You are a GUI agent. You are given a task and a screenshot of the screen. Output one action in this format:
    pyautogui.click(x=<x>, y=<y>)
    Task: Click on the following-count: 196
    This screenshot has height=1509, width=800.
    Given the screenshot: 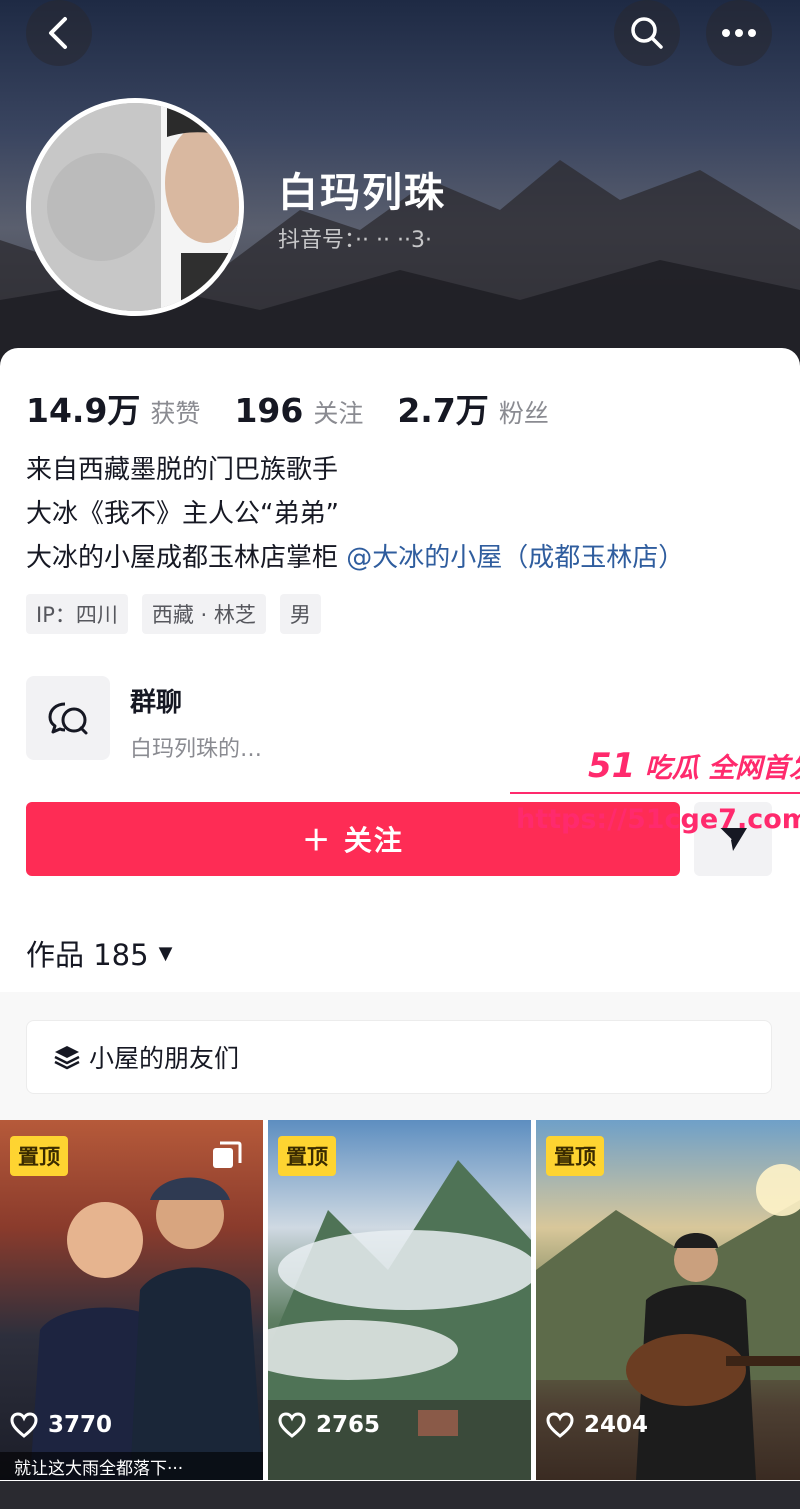 What is the action you would take?
    pyautogui.click(x=268, y=410)
    